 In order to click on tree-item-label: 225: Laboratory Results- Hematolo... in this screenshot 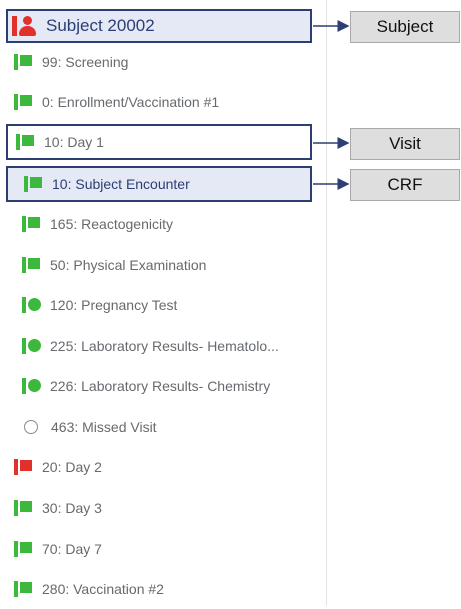, I will do `click(164, 346)`.